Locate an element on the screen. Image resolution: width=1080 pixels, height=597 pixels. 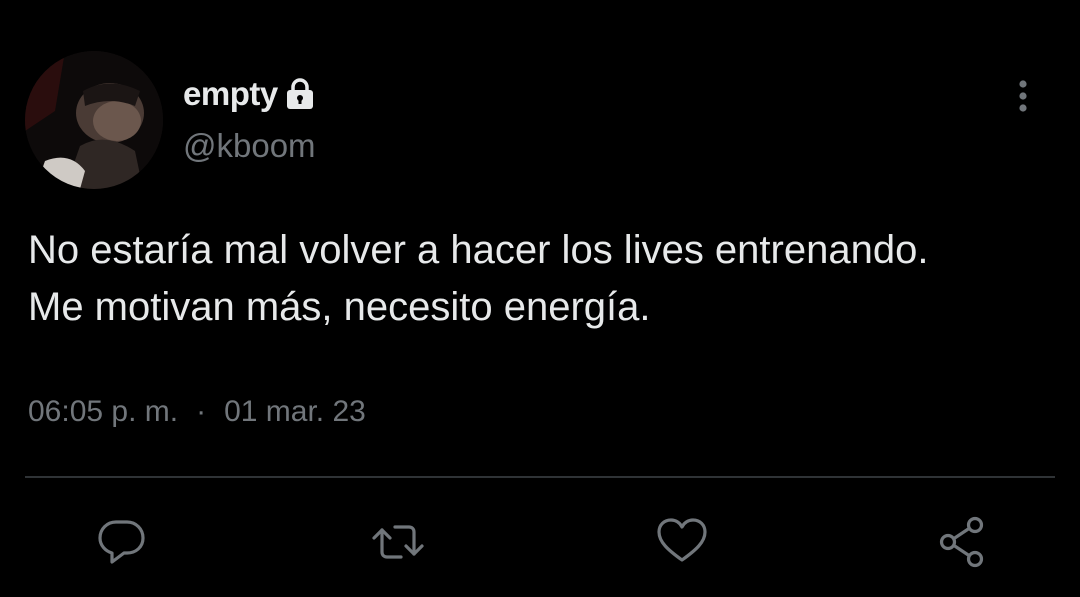
avatar is located at coordinates (94, 120).